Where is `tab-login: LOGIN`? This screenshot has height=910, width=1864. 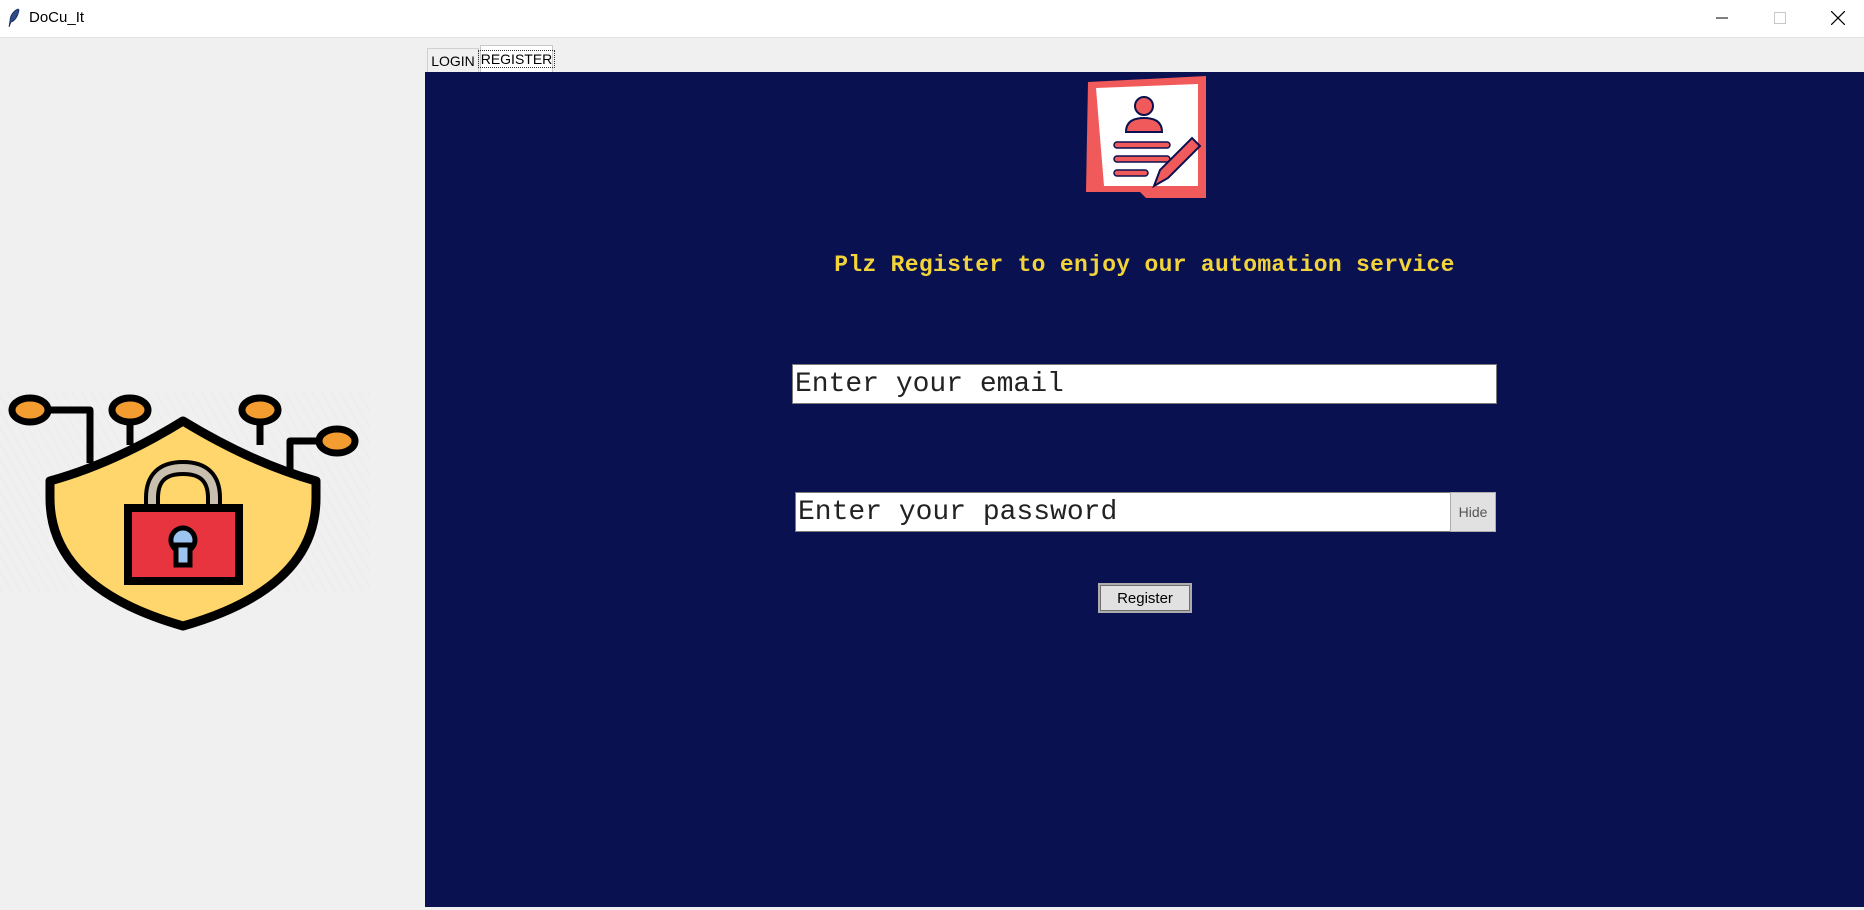 tab-login: LOGIN is located at coordinates (453, 60).